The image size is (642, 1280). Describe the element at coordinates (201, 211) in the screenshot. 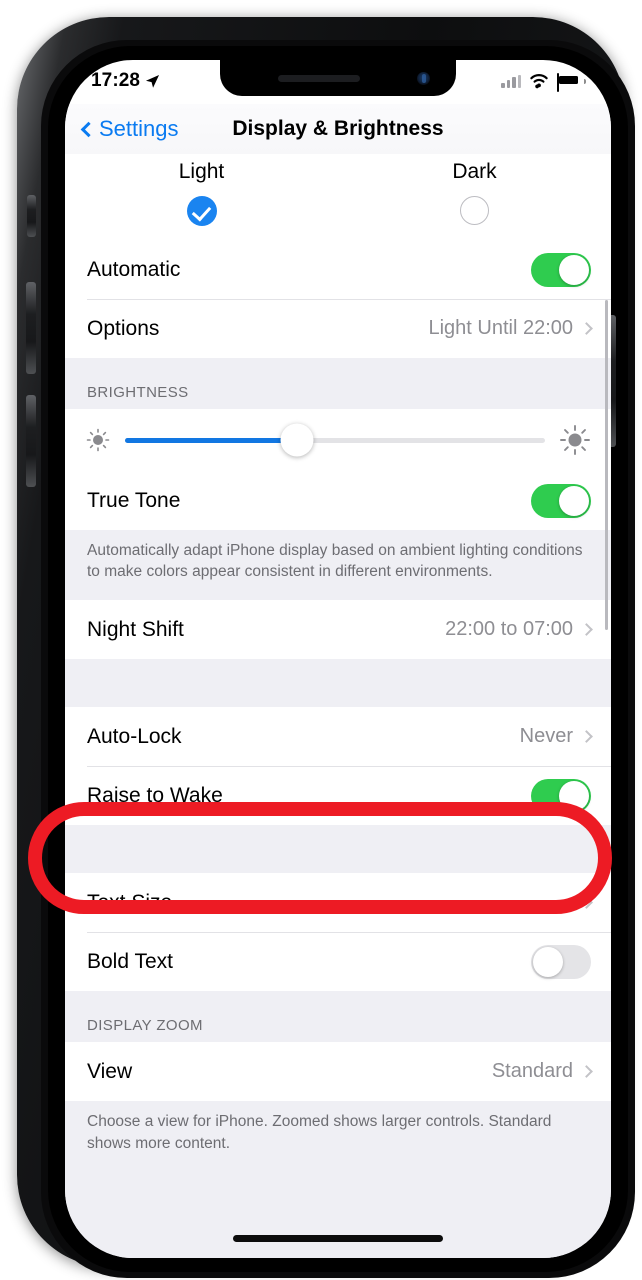

I see `checkmark-circle-icon` at that location.